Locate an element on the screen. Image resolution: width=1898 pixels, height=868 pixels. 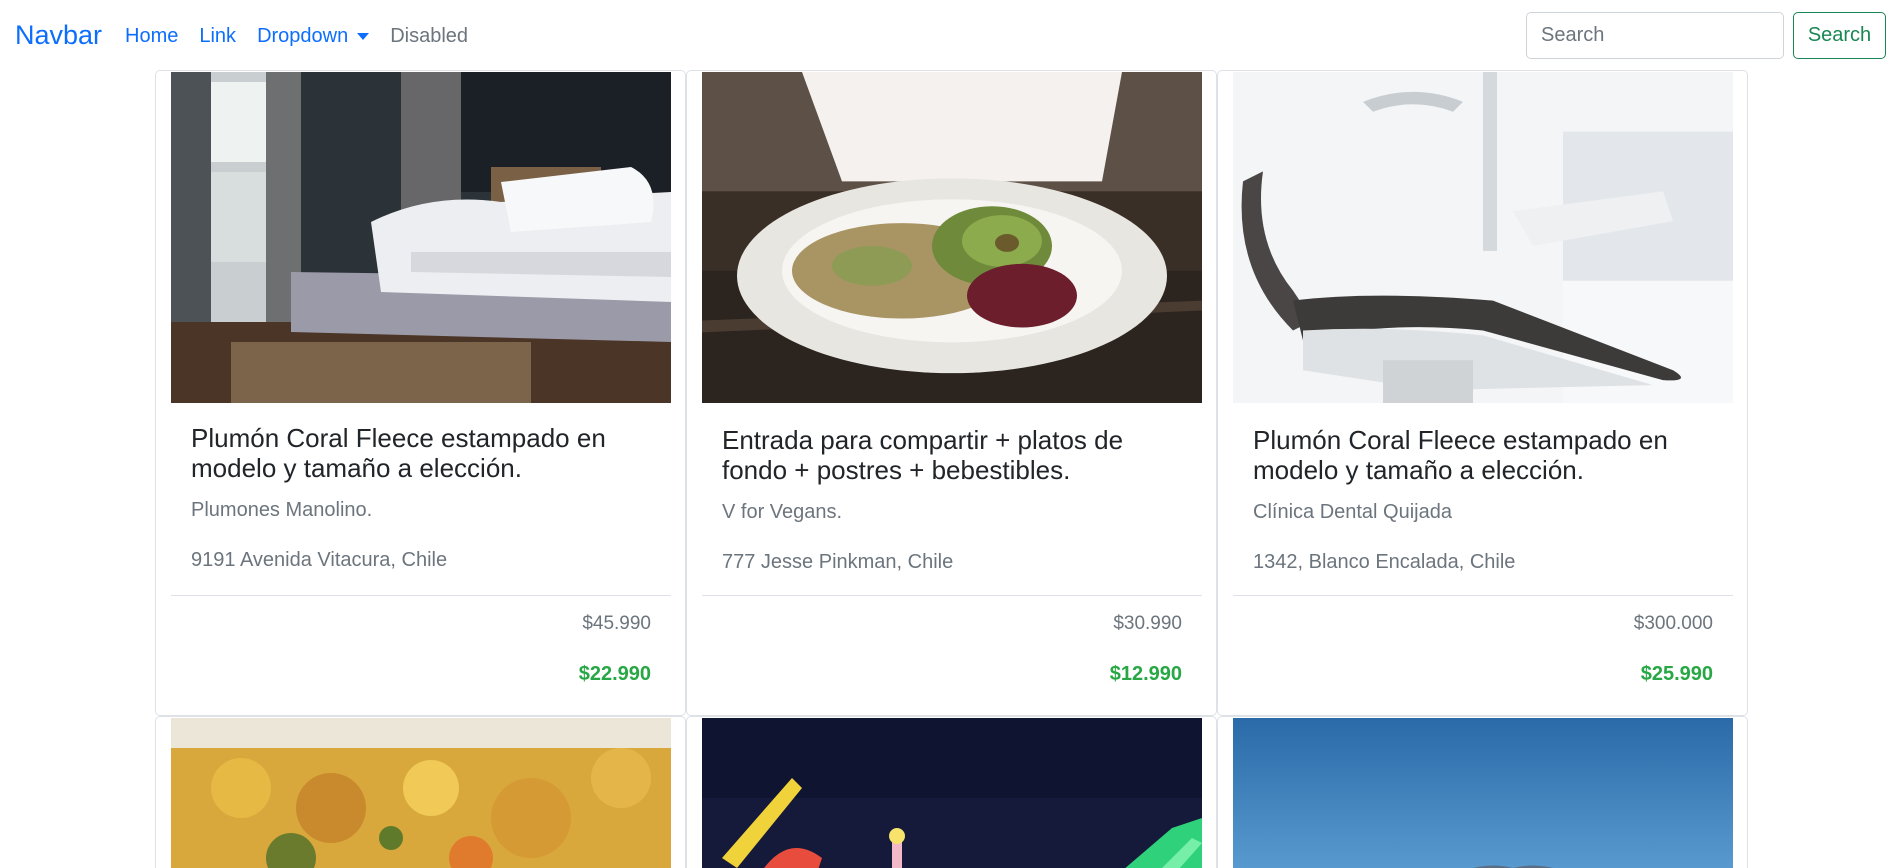
sky-landscape-photo is located at coordinates (1483, 793).